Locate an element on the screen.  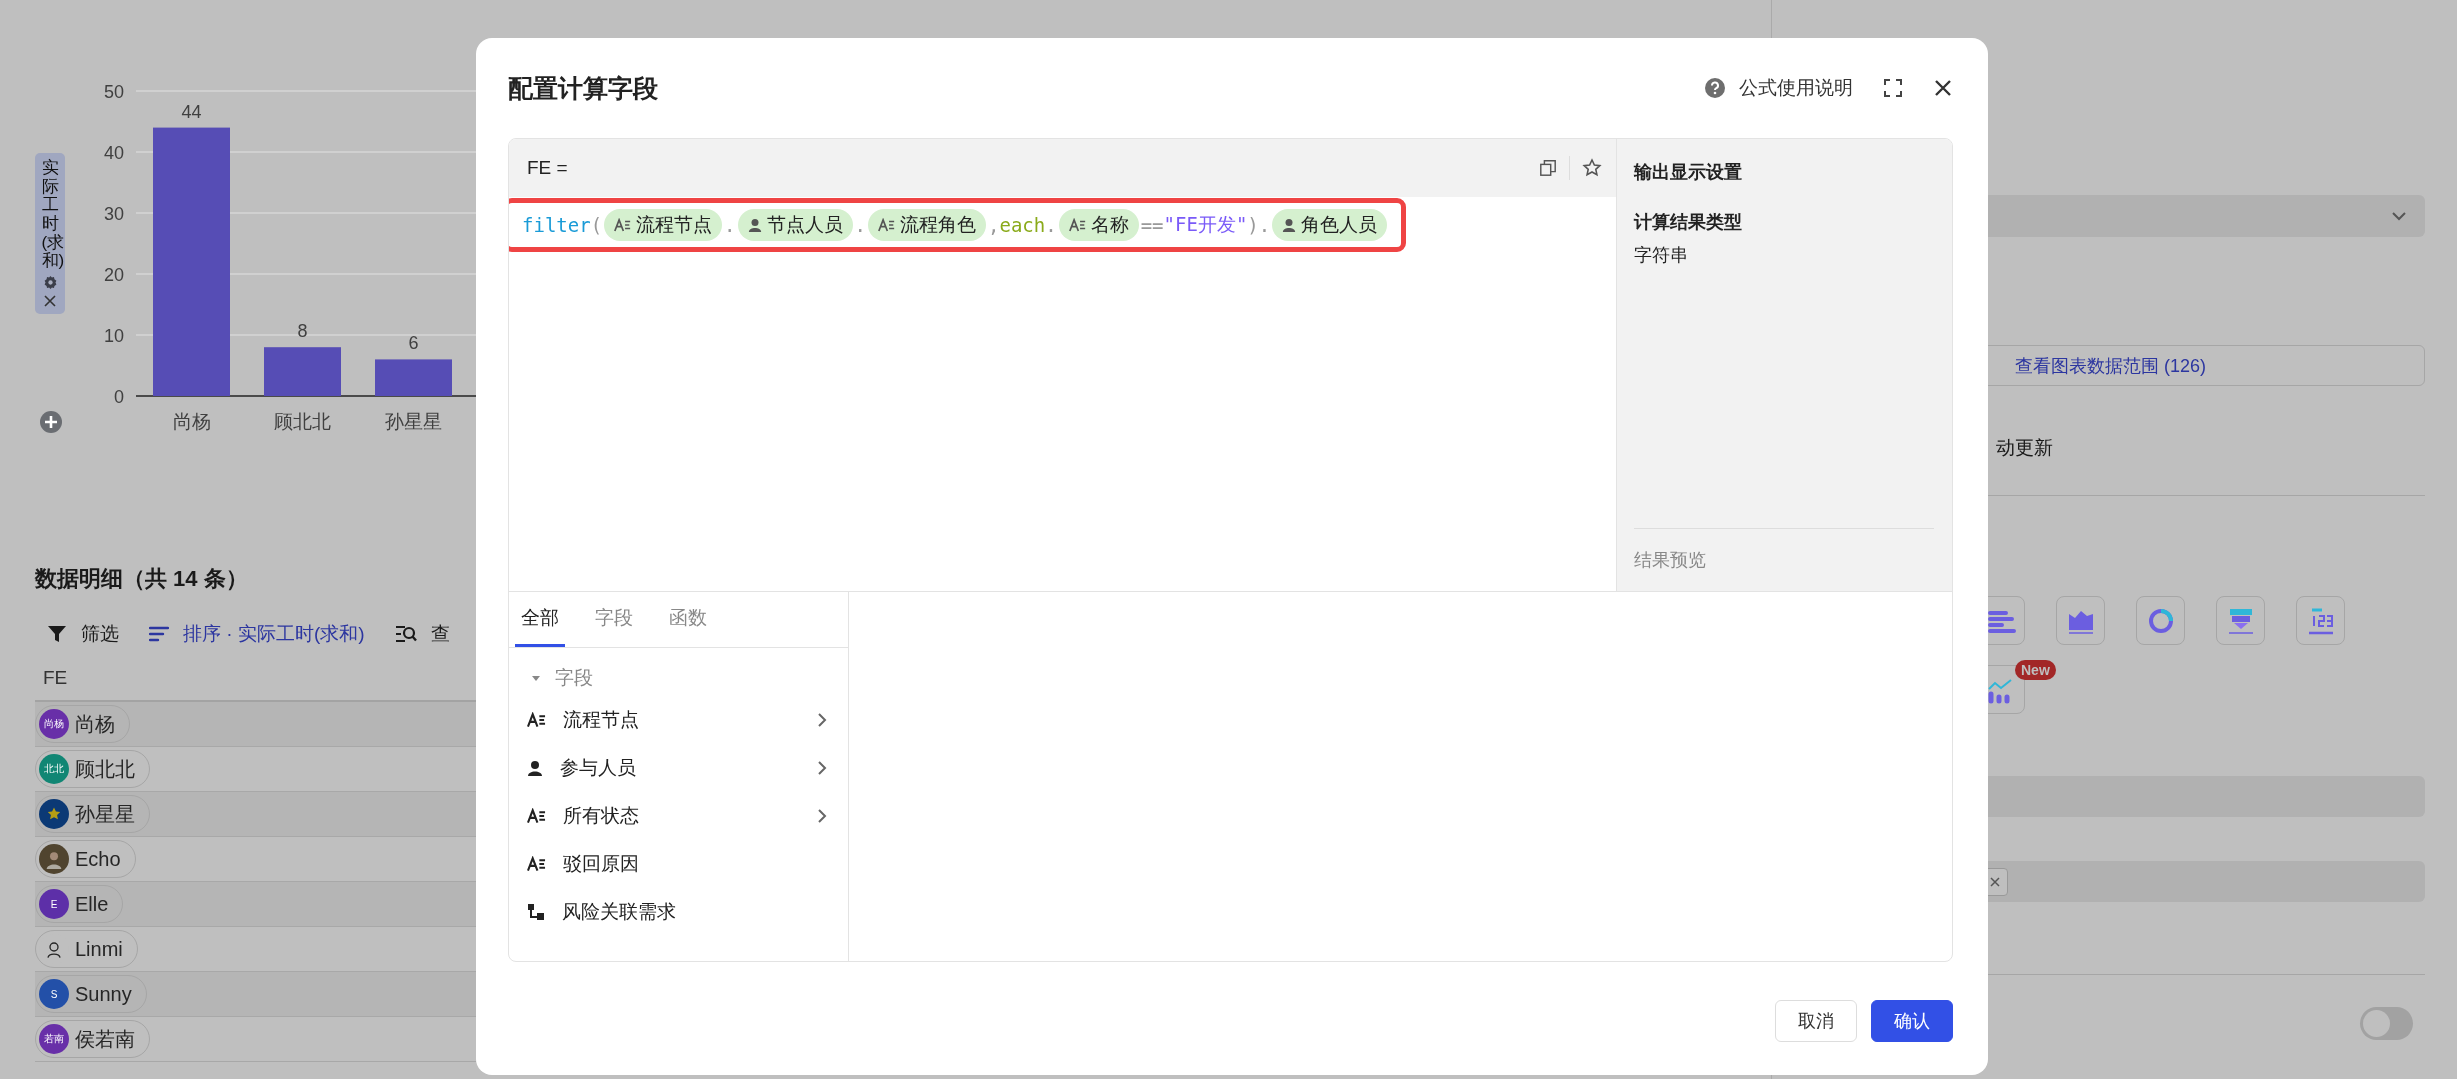
result-preview-label: 结果预览 is located at coordinates (1670, 560).